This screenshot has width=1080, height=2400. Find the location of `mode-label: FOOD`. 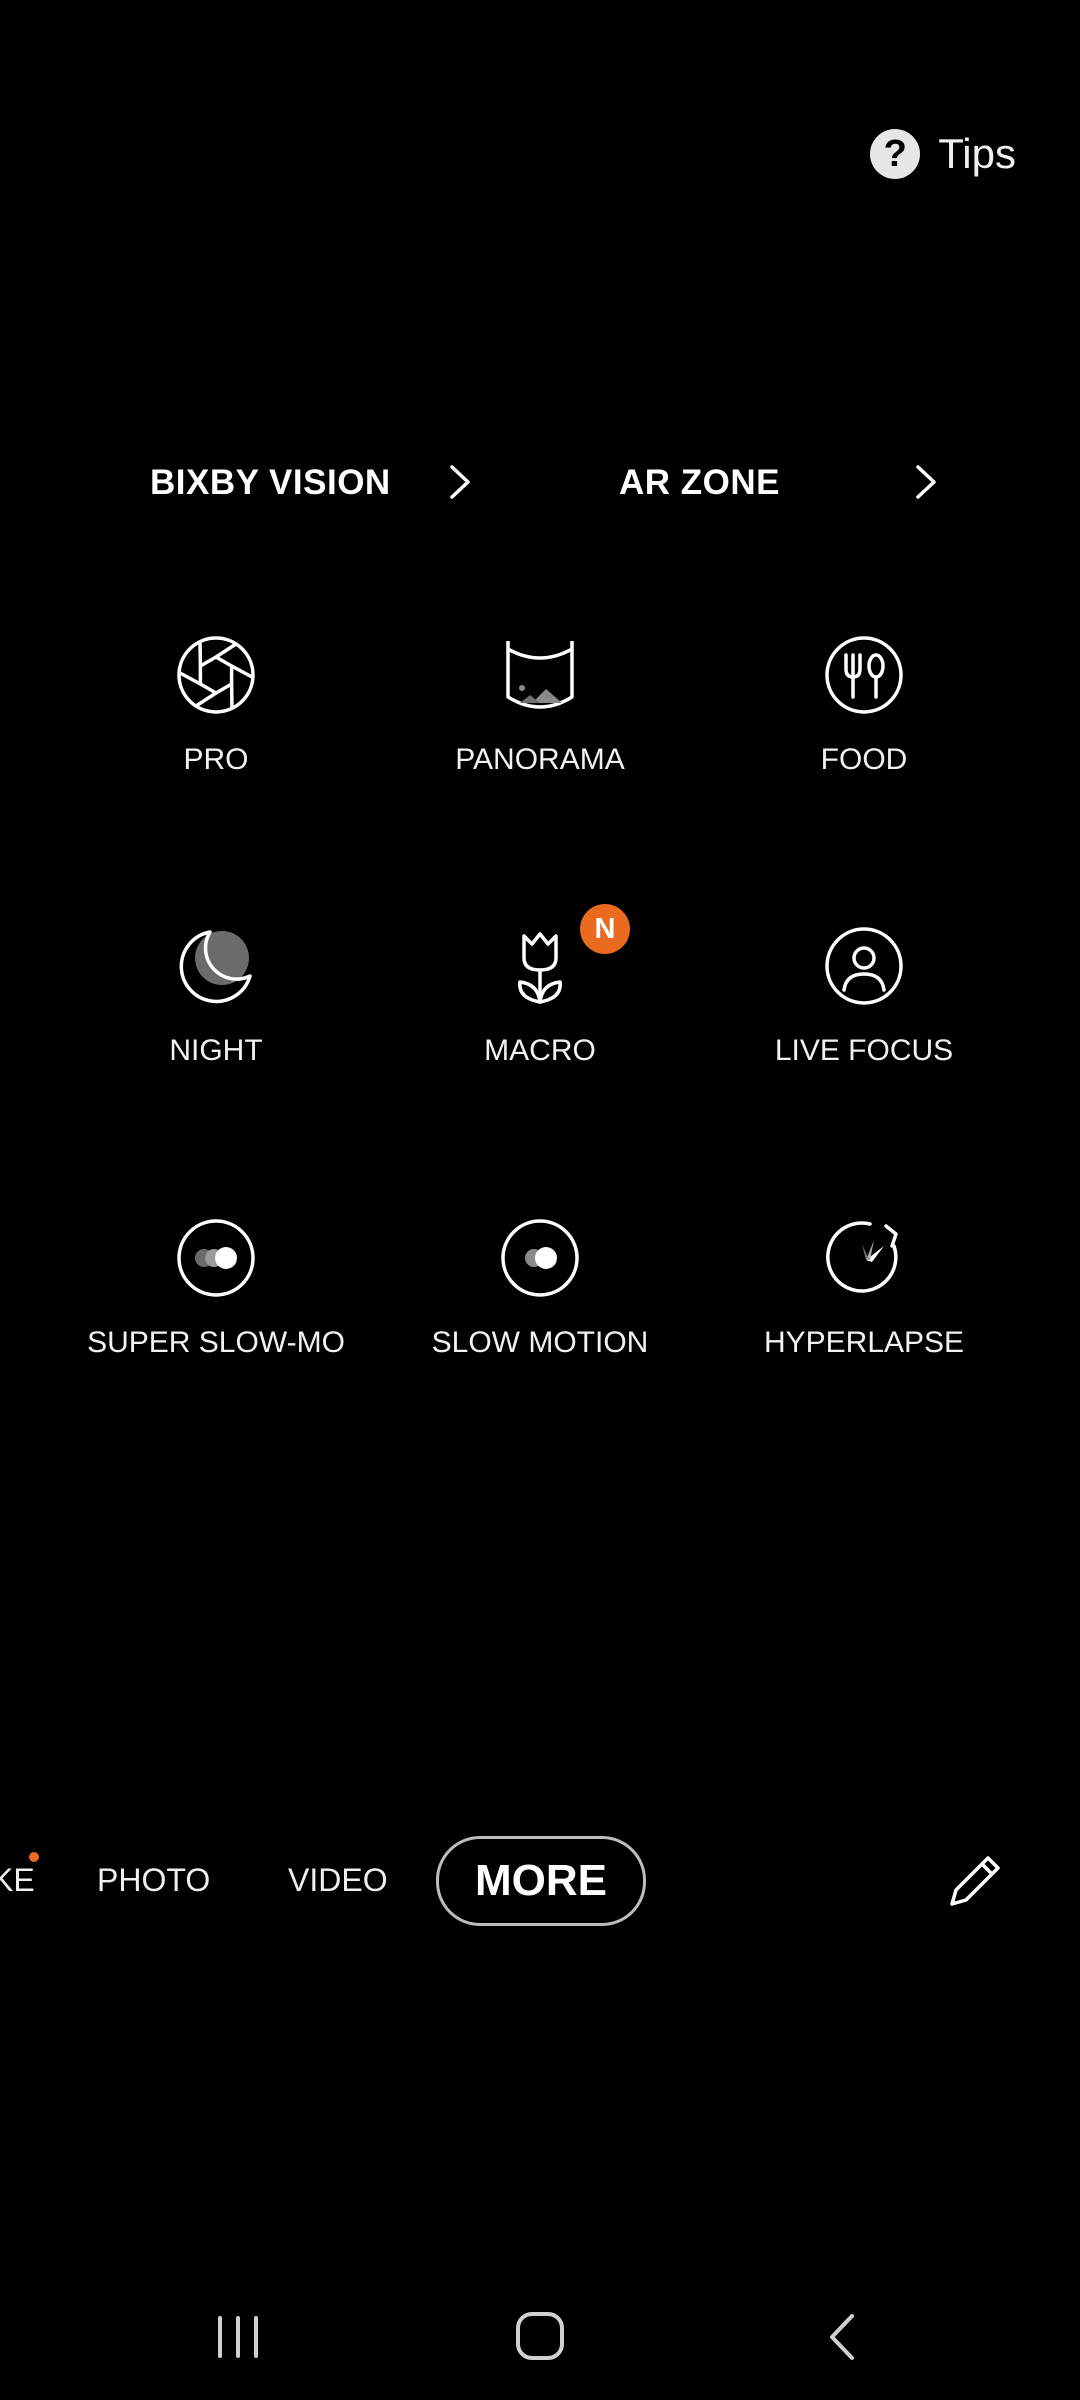

mode-label: FOOD is located at coordinates (864, 759).